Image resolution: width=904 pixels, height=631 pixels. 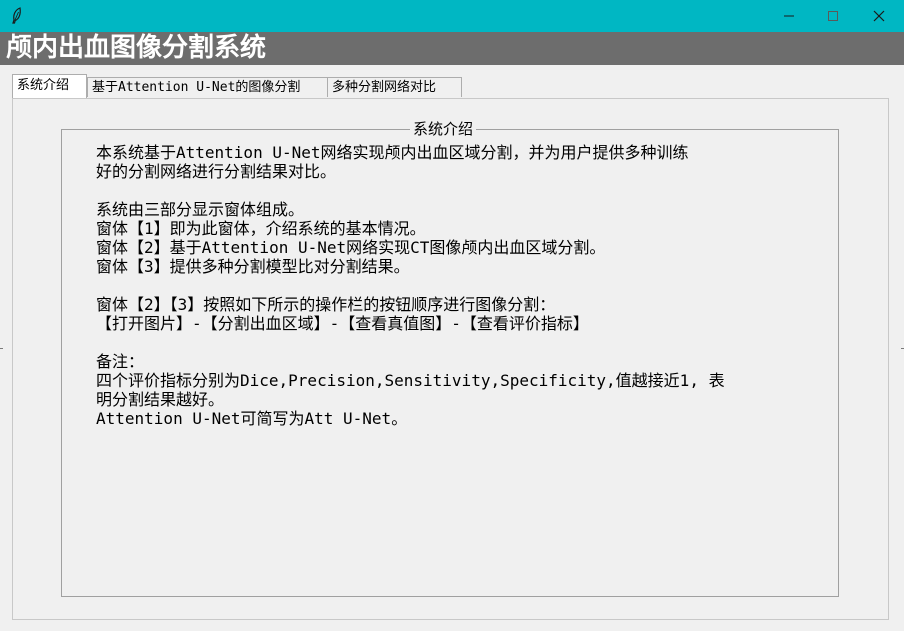 I want to click on close-button, so click(x=879, y=16).